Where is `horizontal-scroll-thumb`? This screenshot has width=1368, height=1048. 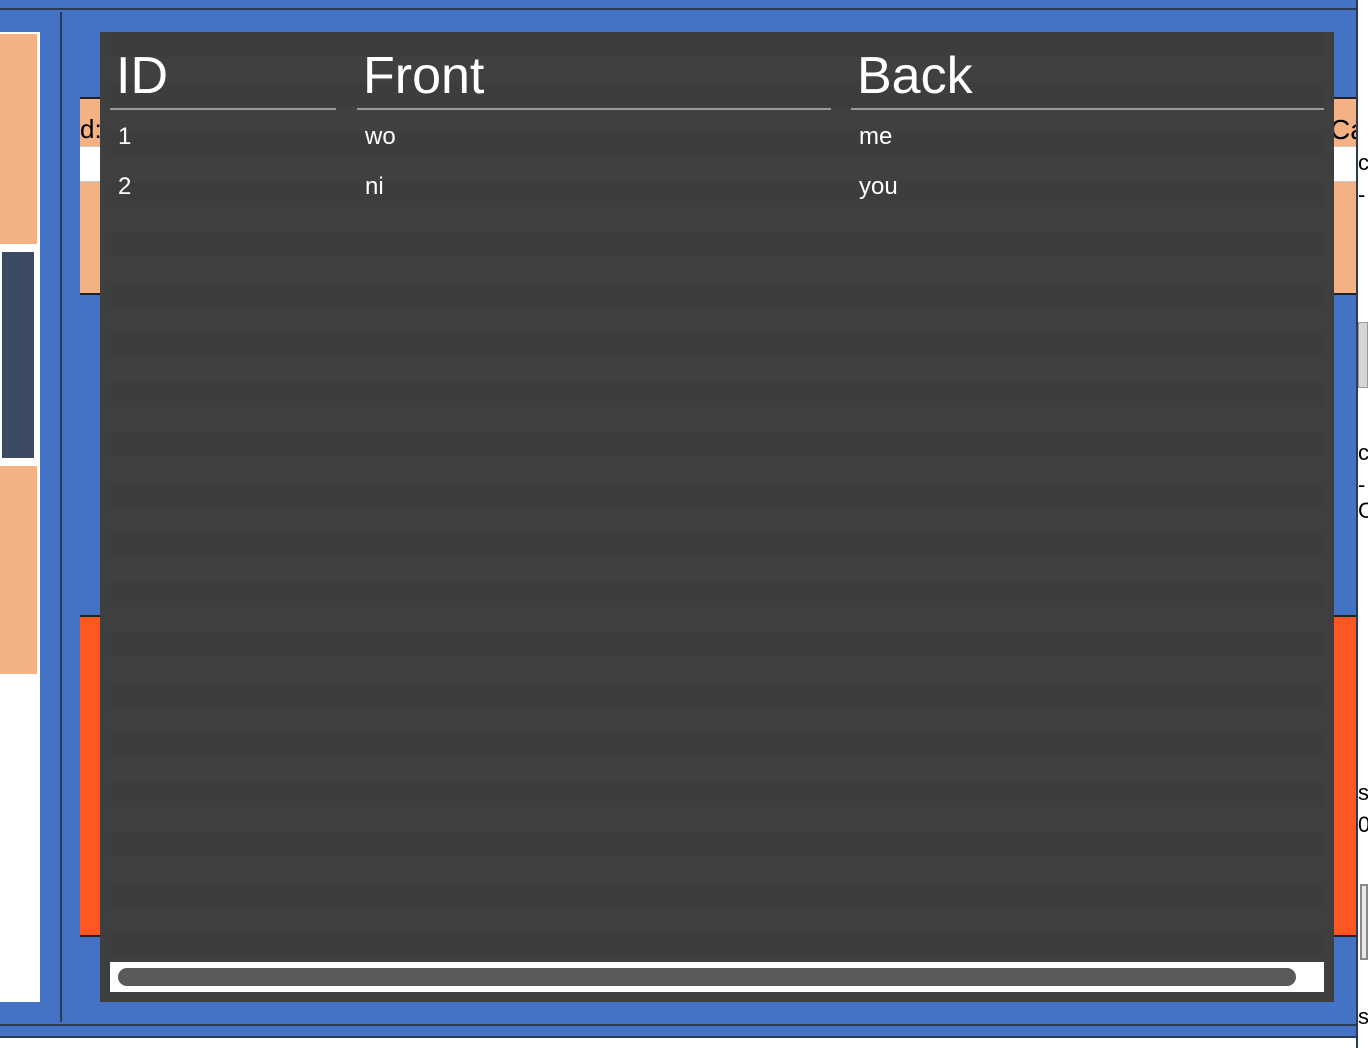
horizontal-scroll-thumb is located at coordinates (707, 977).